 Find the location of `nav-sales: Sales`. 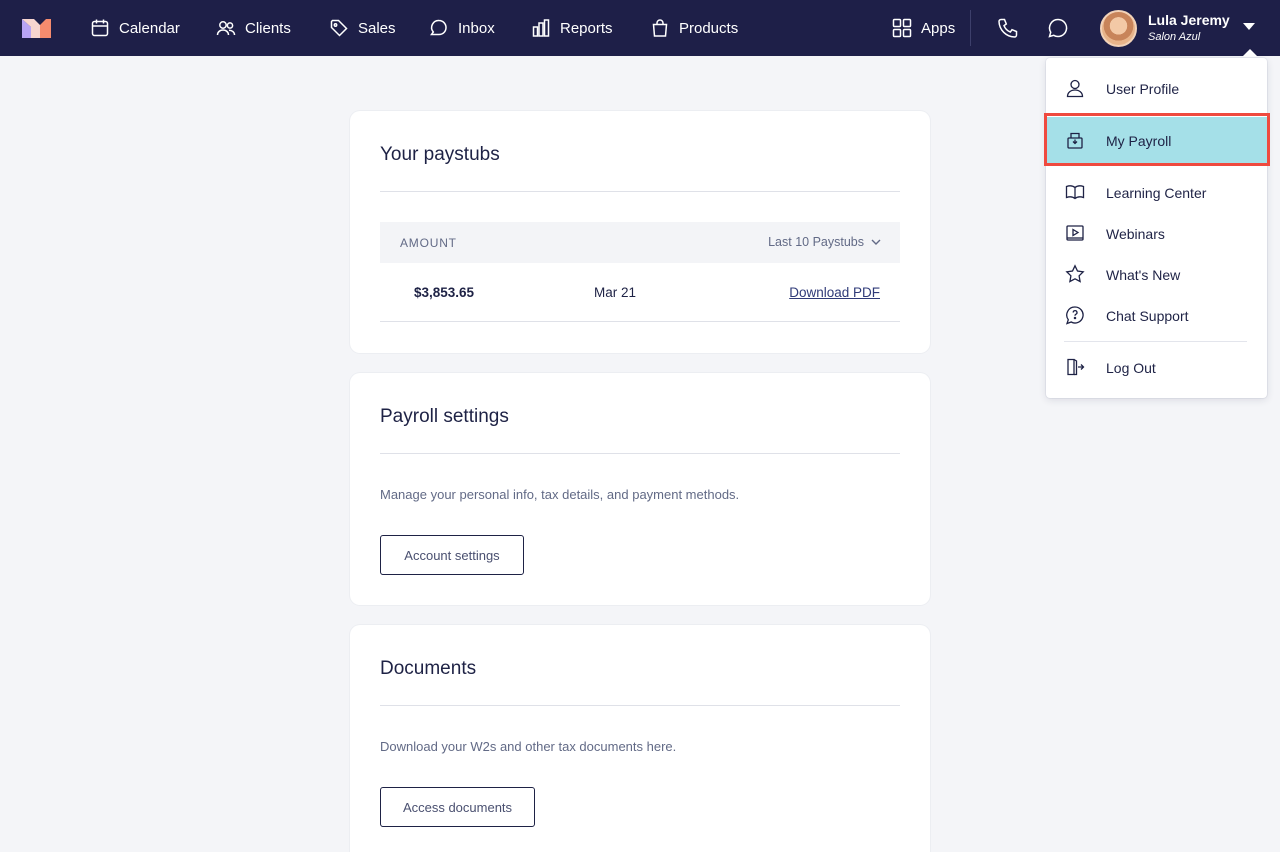

nav-sales: Sales is located at coordinates (362, 28).